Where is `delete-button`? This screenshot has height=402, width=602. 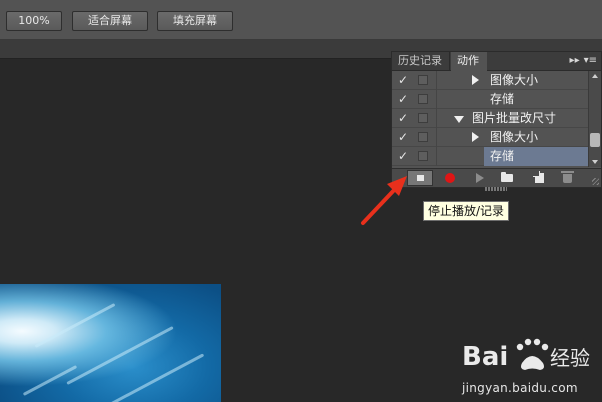
delete-button is located at coordinates (568, 178).